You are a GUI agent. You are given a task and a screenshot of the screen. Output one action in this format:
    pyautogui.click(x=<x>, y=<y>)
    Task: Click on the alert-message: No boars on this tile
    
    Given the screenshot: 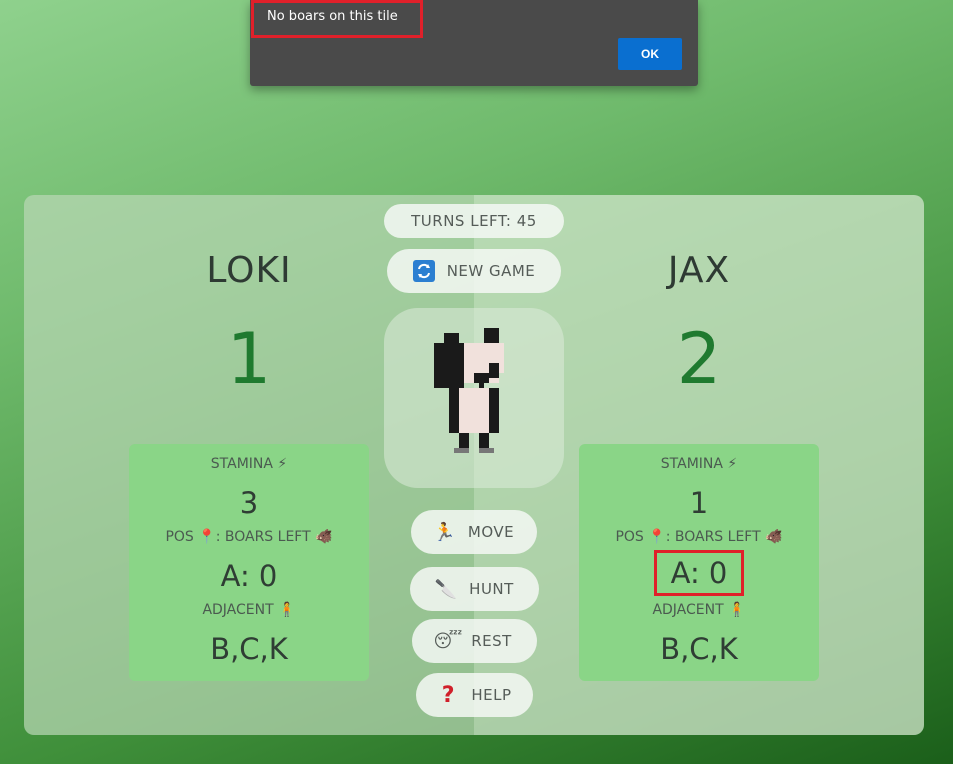 What is the action you would take?
    pyautogui.click(x=337, y=19)
    